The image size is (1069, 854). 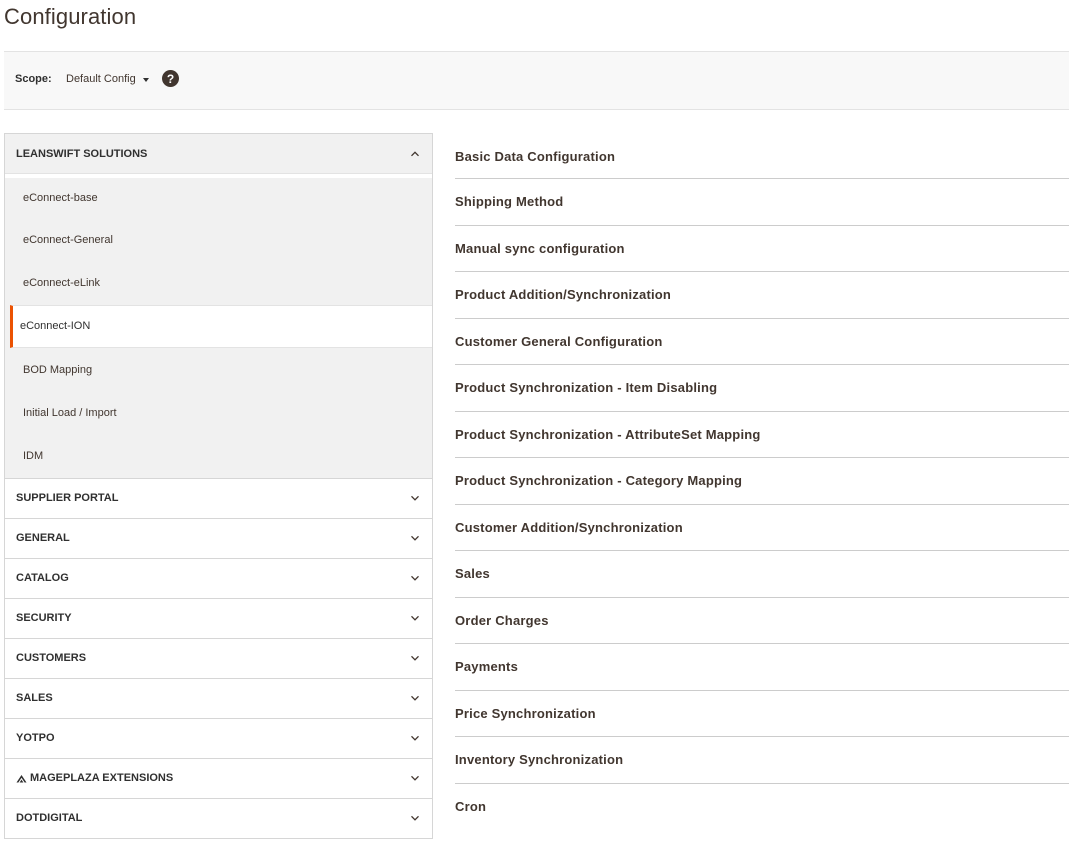 I want to click on group-order-charges: Order Charges, so click(x=762, y=621).